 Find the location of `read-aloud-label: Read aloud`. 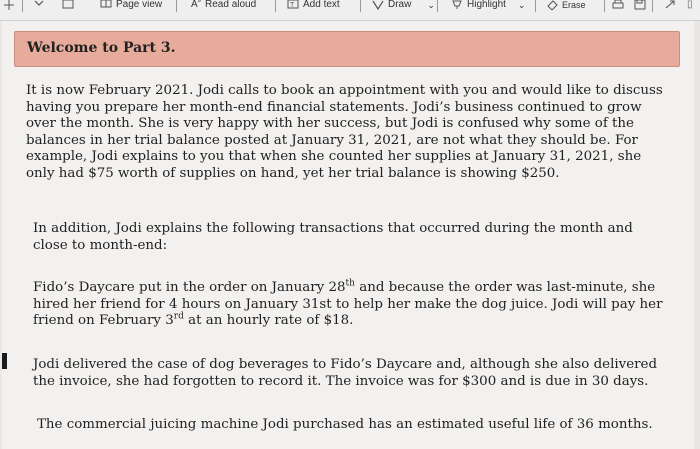

read-aloud-label: Read aloud is located at coordinates (231, 5).